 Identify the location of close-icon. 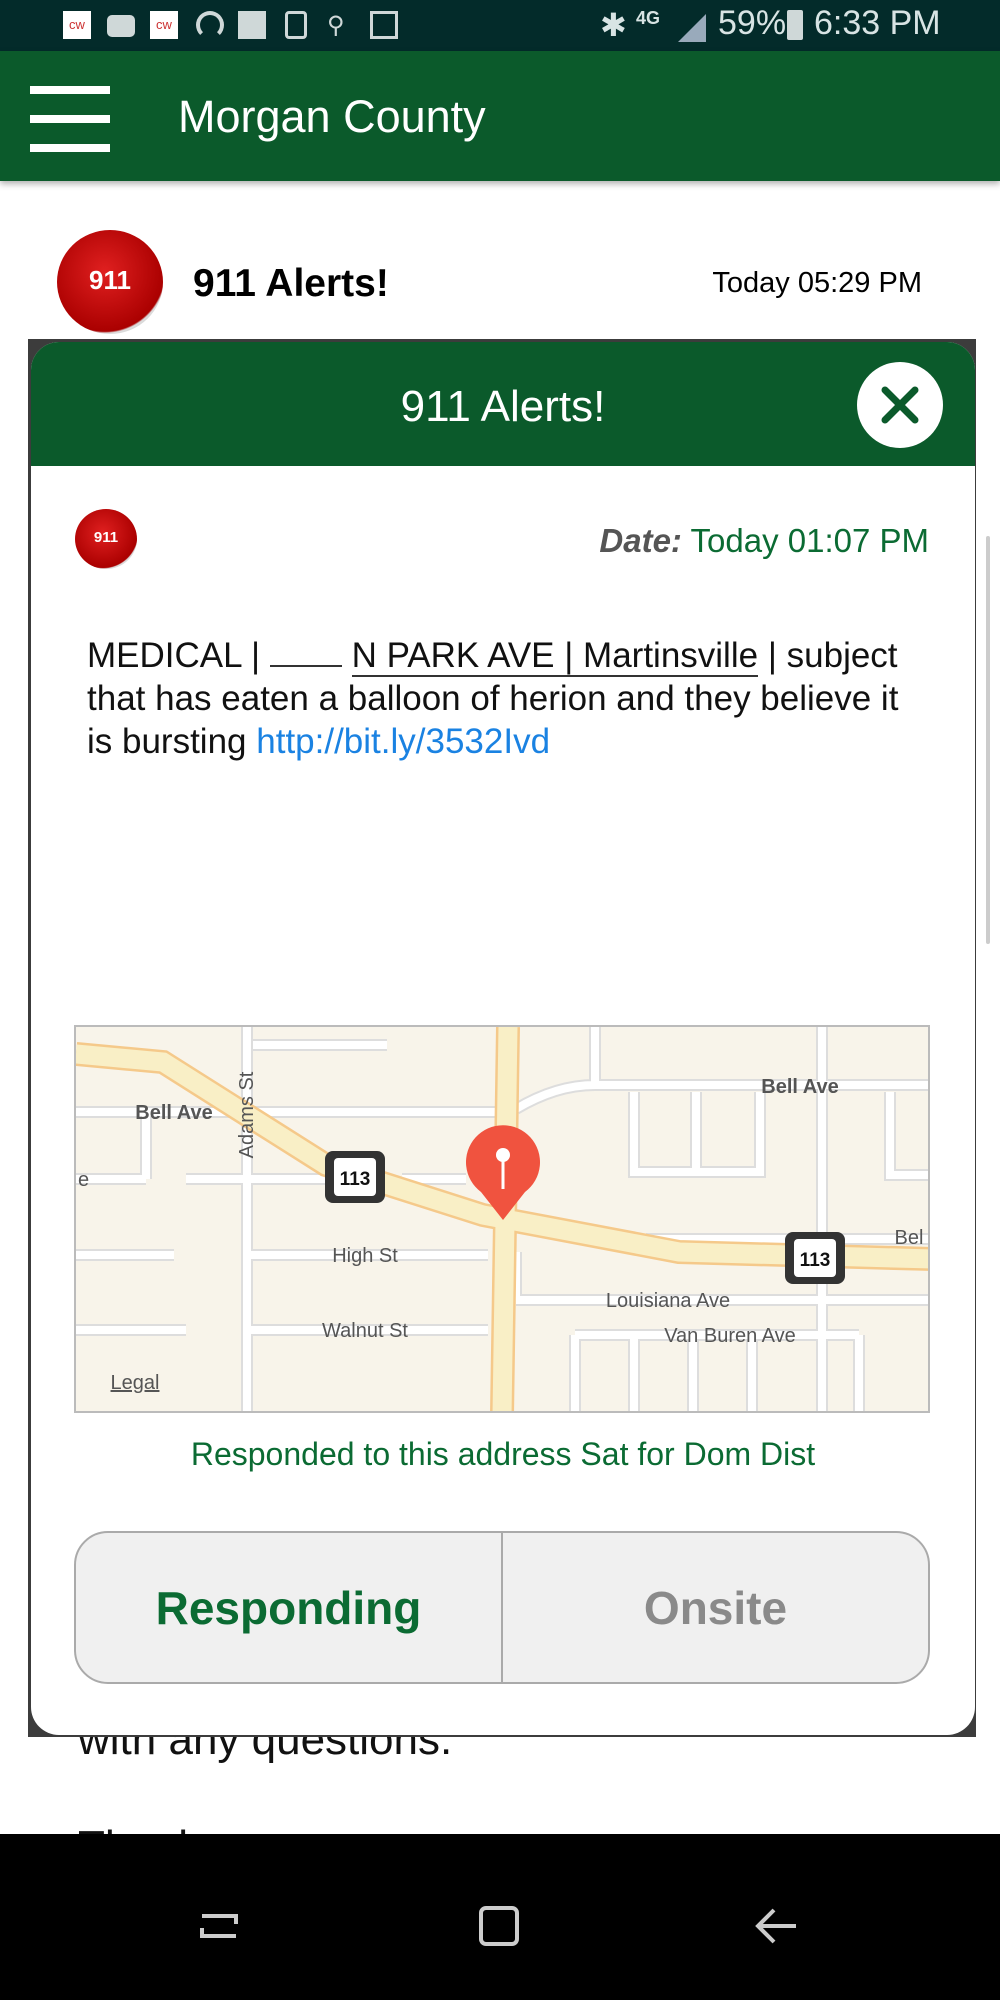
(900, 405).